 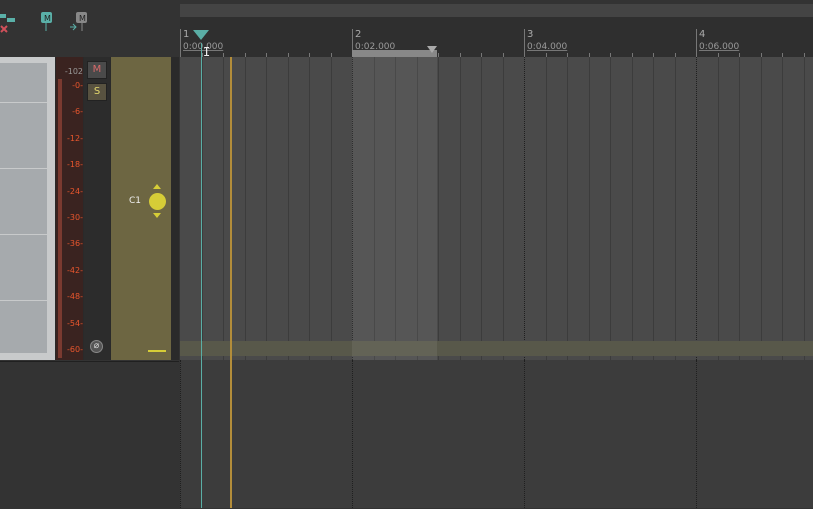 I want to click on measure-time: 0:06.000, so click(x=719, y=47).